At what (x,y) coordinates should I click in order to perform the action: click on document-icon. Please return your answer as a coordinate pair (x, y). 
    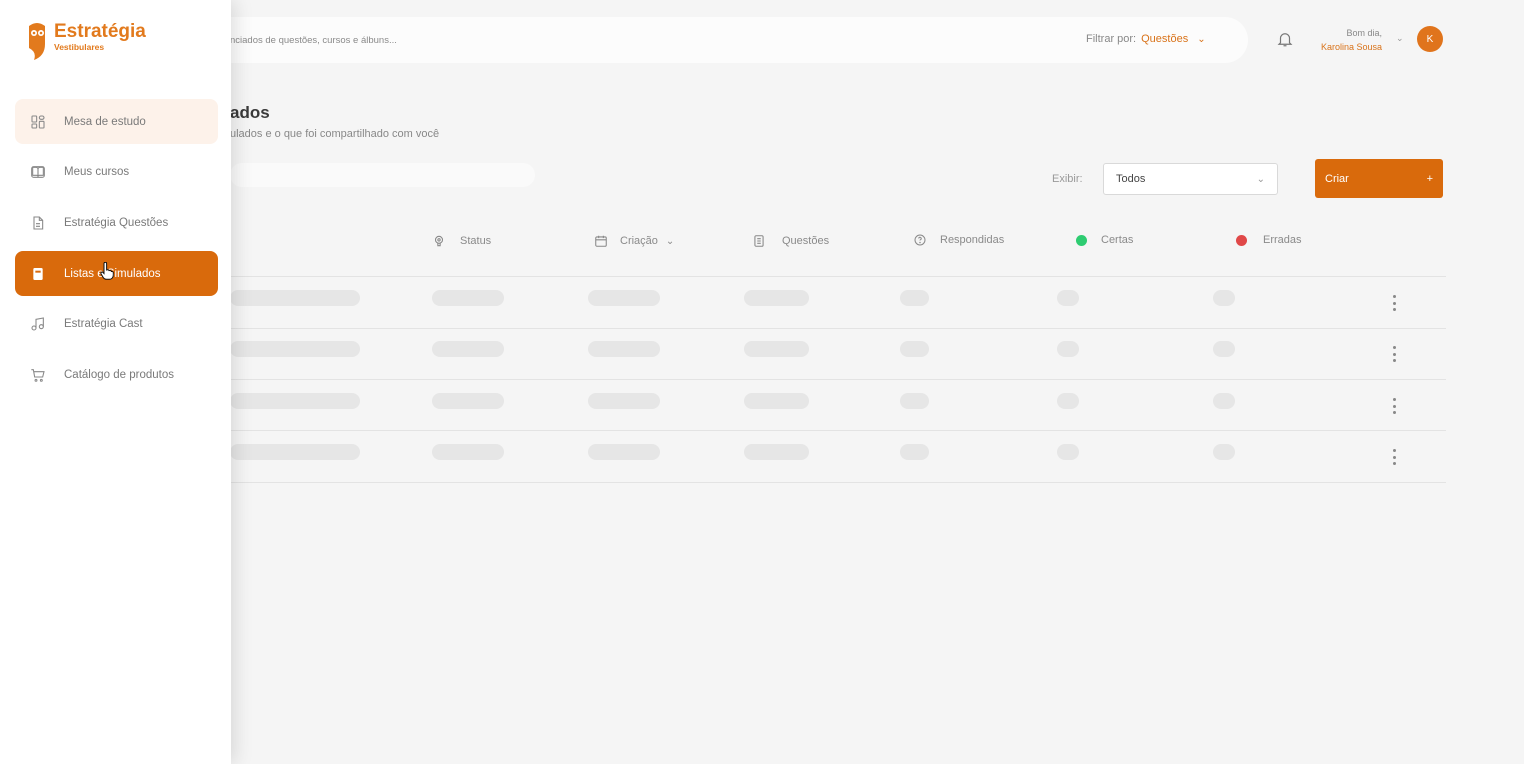
    Looking at the image, I should click on (759, 241).